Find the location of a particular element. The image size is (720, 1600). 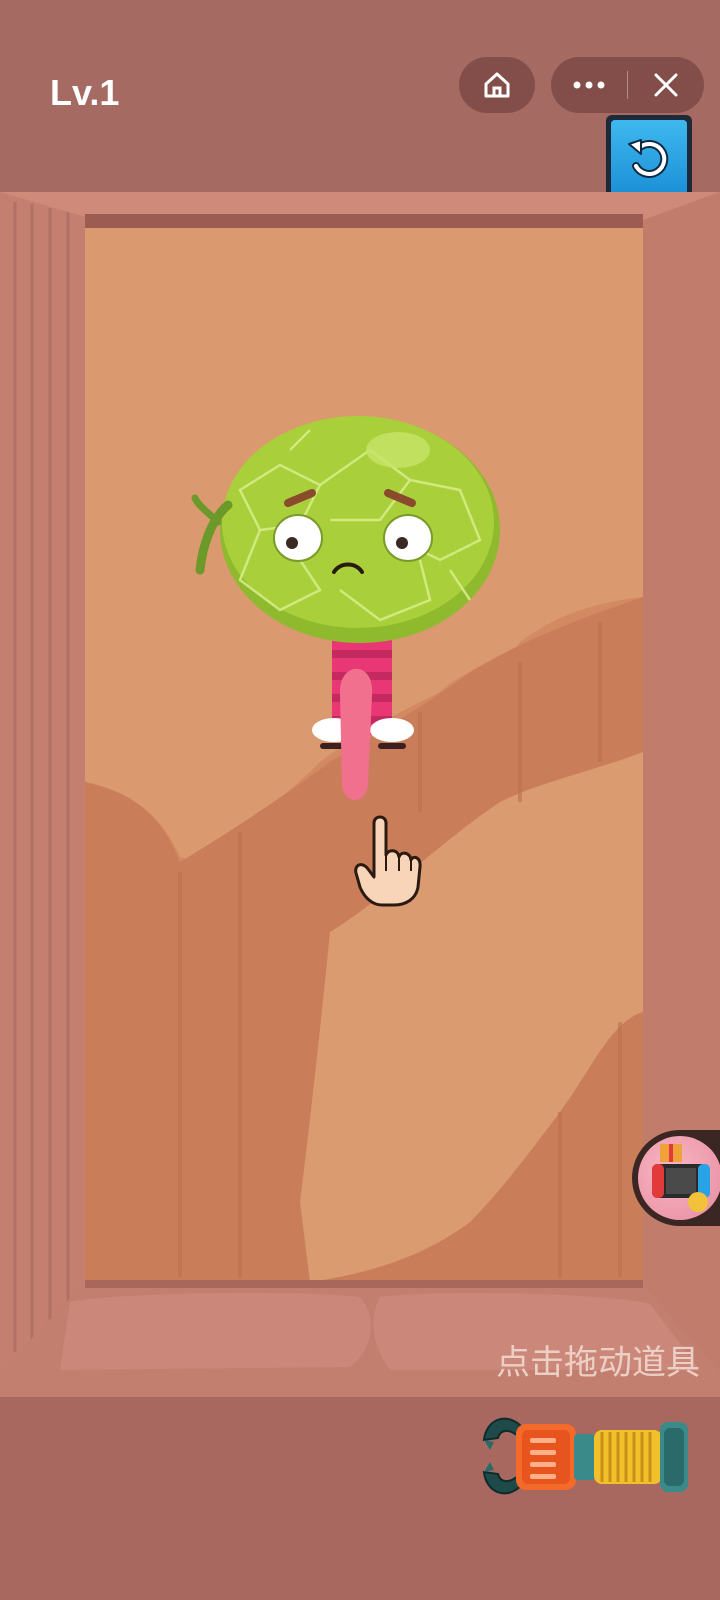

gift-console-icon is located at coordinates (679, 1178).